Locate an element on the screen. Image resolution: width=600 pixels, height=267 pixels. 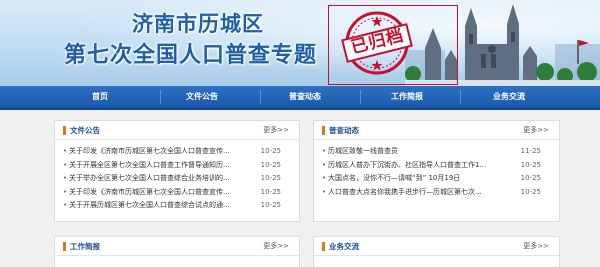
notice-item: • 关于举办全区第七次全国人口普查综合业务培训的... 10-25 is located at coordinates (177, 179).